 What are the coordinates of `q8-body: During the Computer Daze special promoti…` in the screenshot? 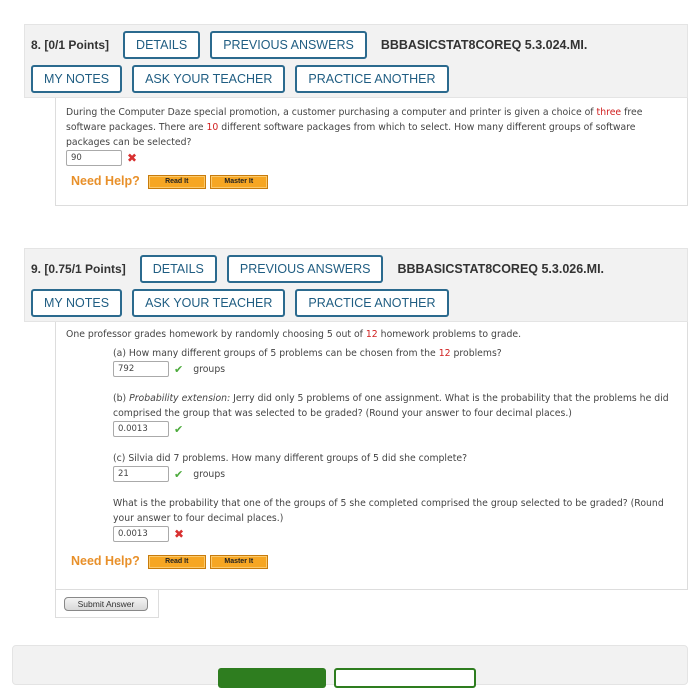 It's located at (371, 152).